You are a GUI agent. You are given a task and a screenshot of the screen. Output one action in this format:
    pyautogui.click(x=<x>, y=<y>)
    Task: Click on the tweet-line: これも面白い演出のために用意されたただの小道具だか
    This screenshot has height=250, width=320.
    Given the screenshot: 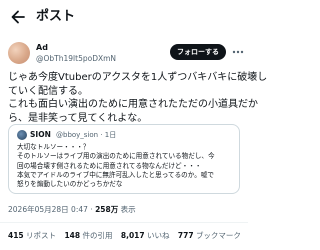 What is the action you would take?
    pyautogui.click(x=133, y=104)
    